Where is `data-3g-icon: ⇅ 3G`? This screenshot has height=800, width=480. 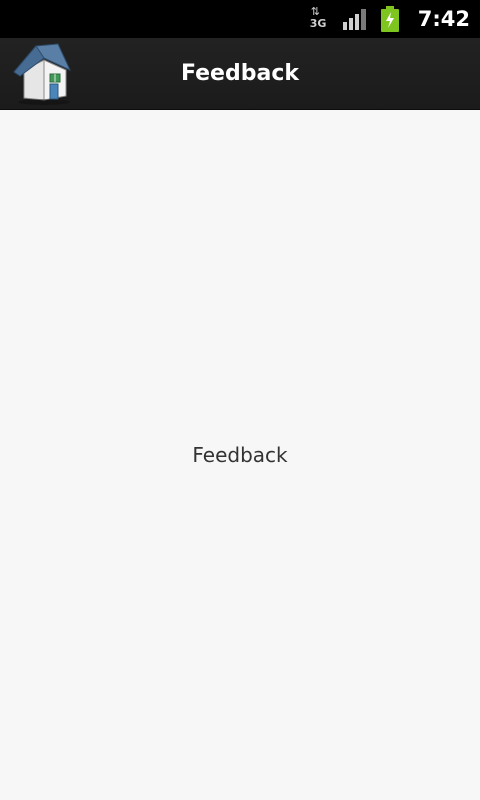
data-3g-icon: ⇅ 3G is located at coordinates (318, 17).